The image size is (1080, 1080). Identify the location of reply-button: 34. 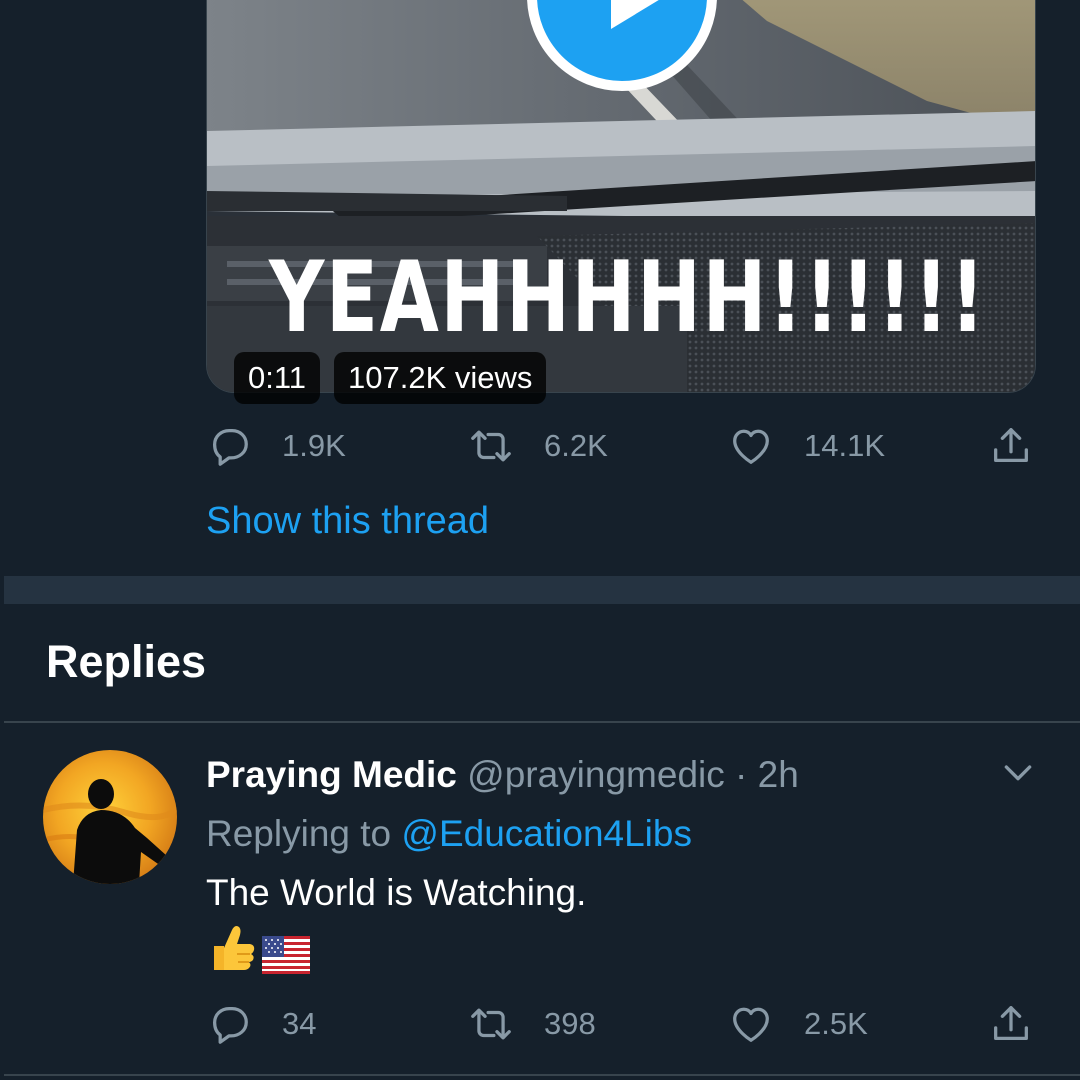
(261, 1024).